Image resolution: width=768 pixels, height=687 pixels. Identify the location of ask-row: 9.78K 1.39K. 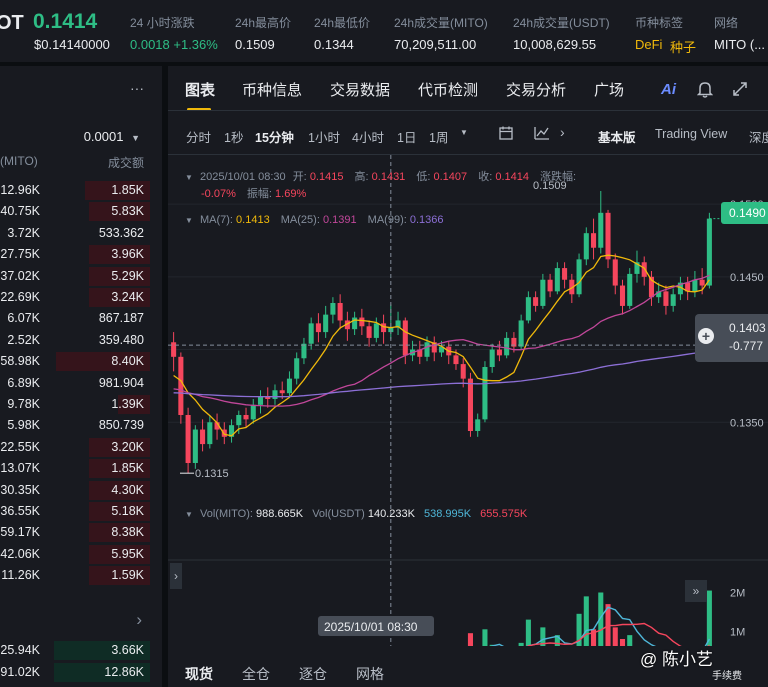
(75, 404).